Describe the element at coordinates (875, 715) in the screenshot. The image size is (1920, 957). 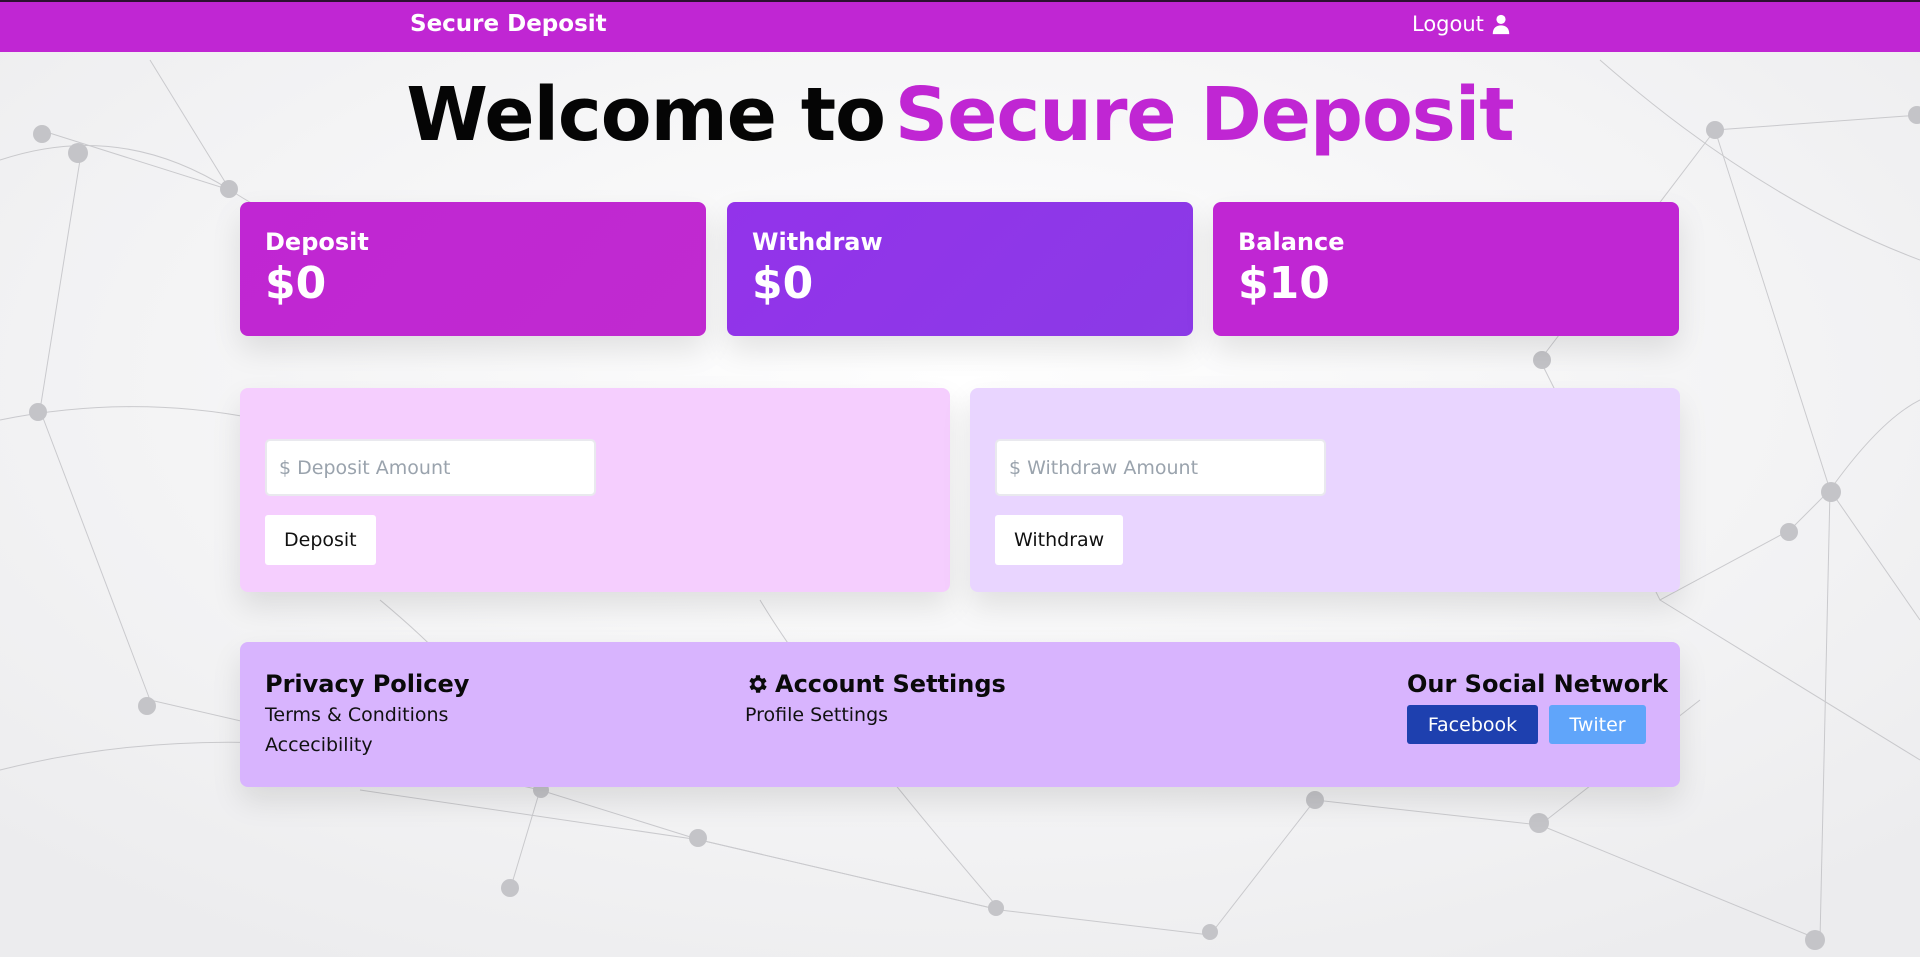
I see `profile-settings-link: Profile Settings` at that location.